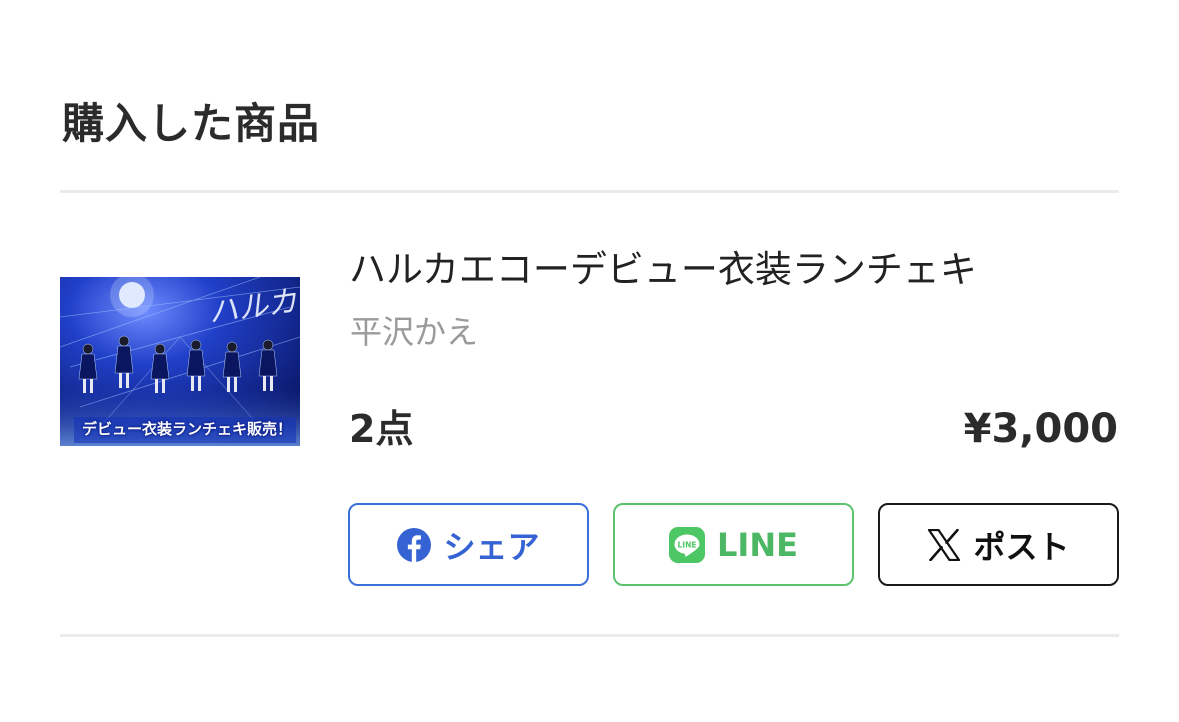 This screenshot has height=722, width=1179. Describe the element at coordinates (186, 429) in the screenshot. I see `product-image-caption: デビュー衣装ランチェキ販売！` at that location.